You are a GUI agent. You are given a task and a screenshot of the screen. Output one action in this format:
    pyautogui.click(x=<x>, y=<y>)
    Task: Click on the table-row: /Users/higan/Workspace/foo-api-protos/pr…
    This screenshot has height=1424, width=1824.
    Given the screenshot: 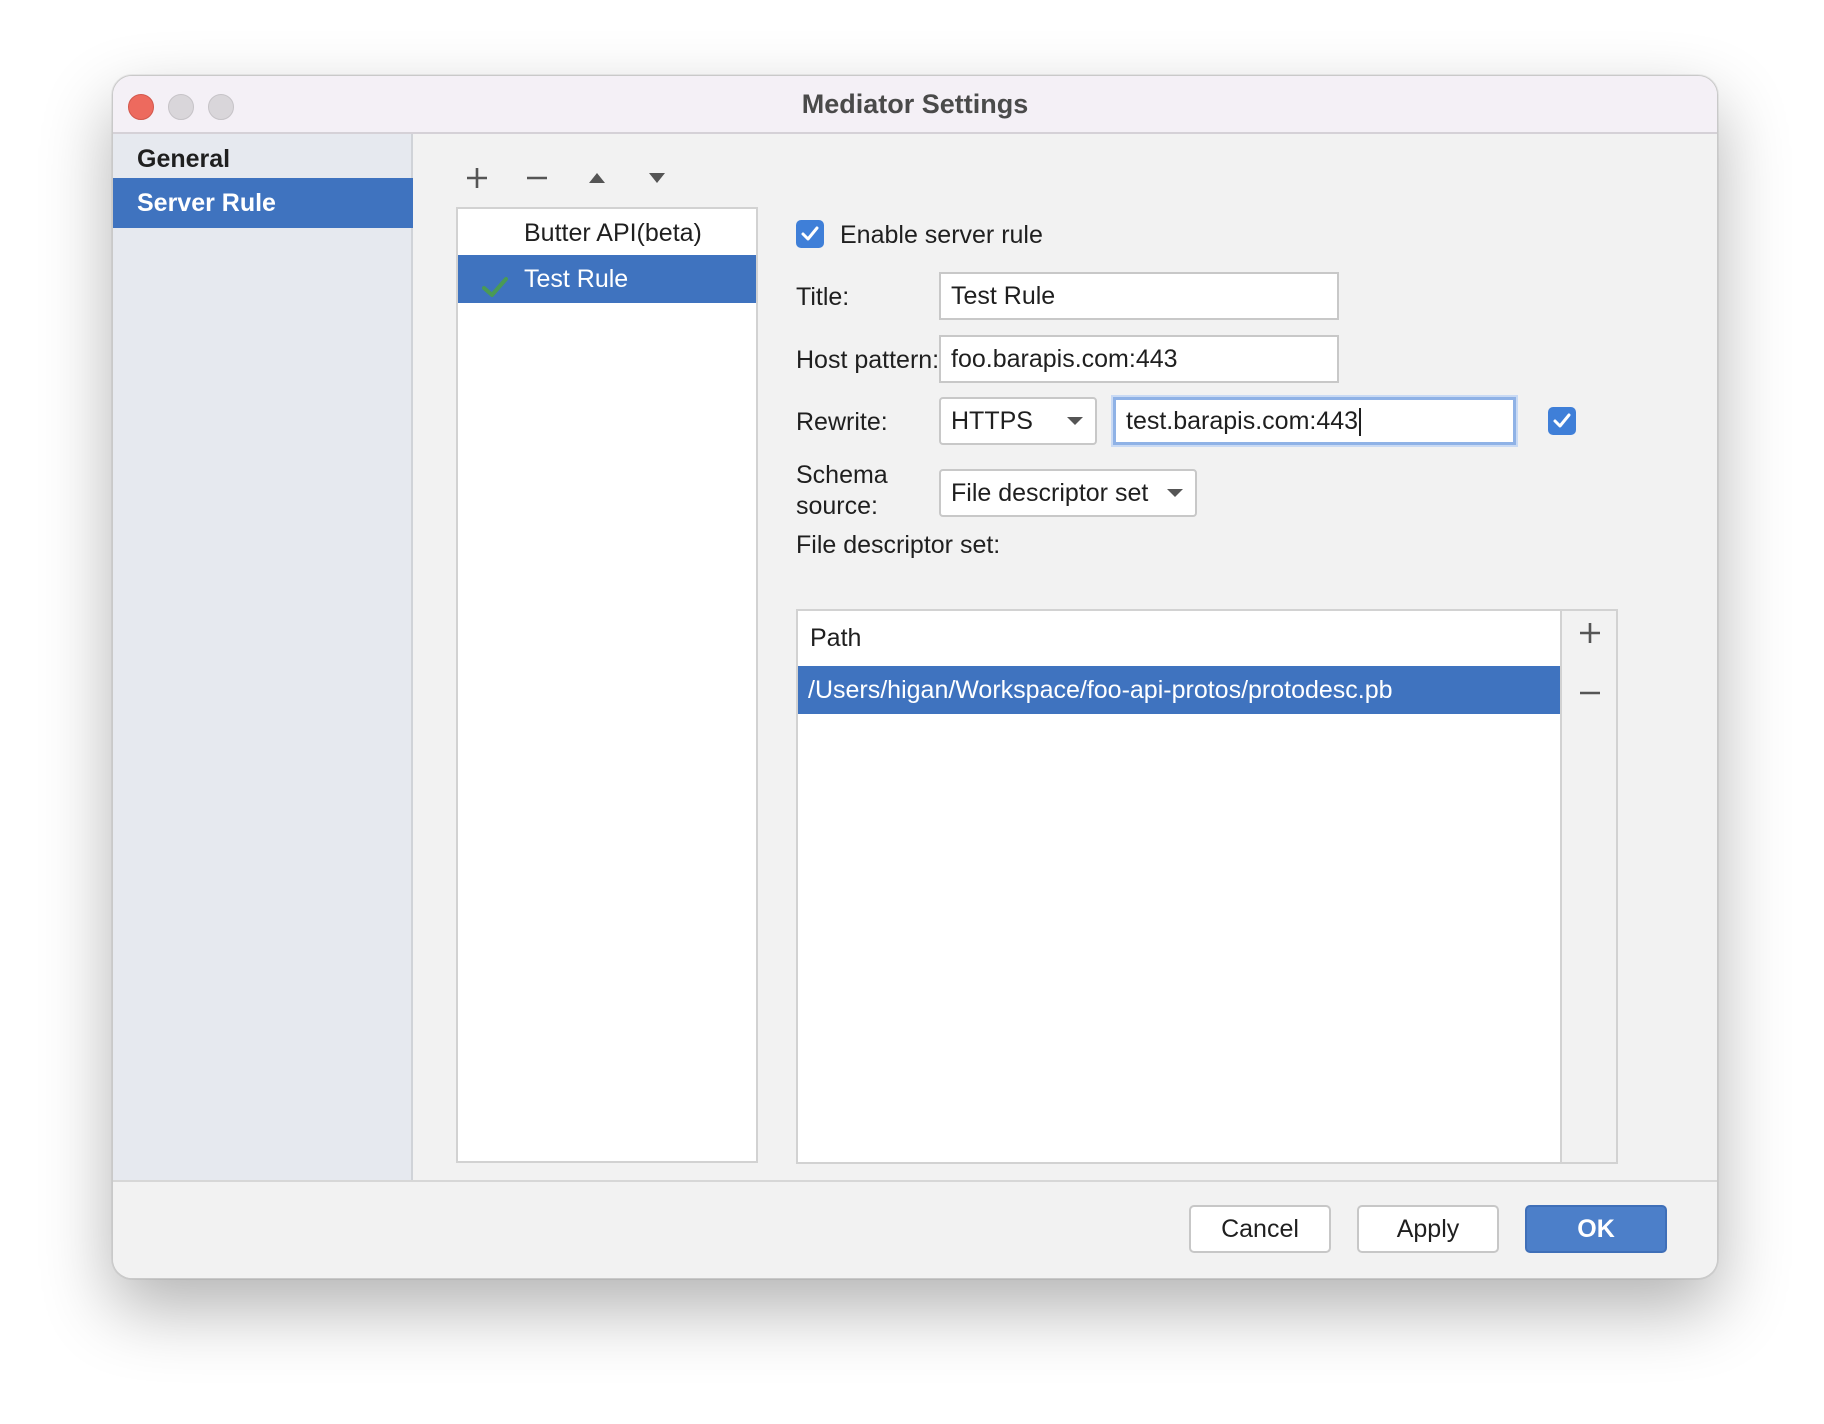 What is the action you would take?
    pyautogui.click(x=1180, y=690)
    